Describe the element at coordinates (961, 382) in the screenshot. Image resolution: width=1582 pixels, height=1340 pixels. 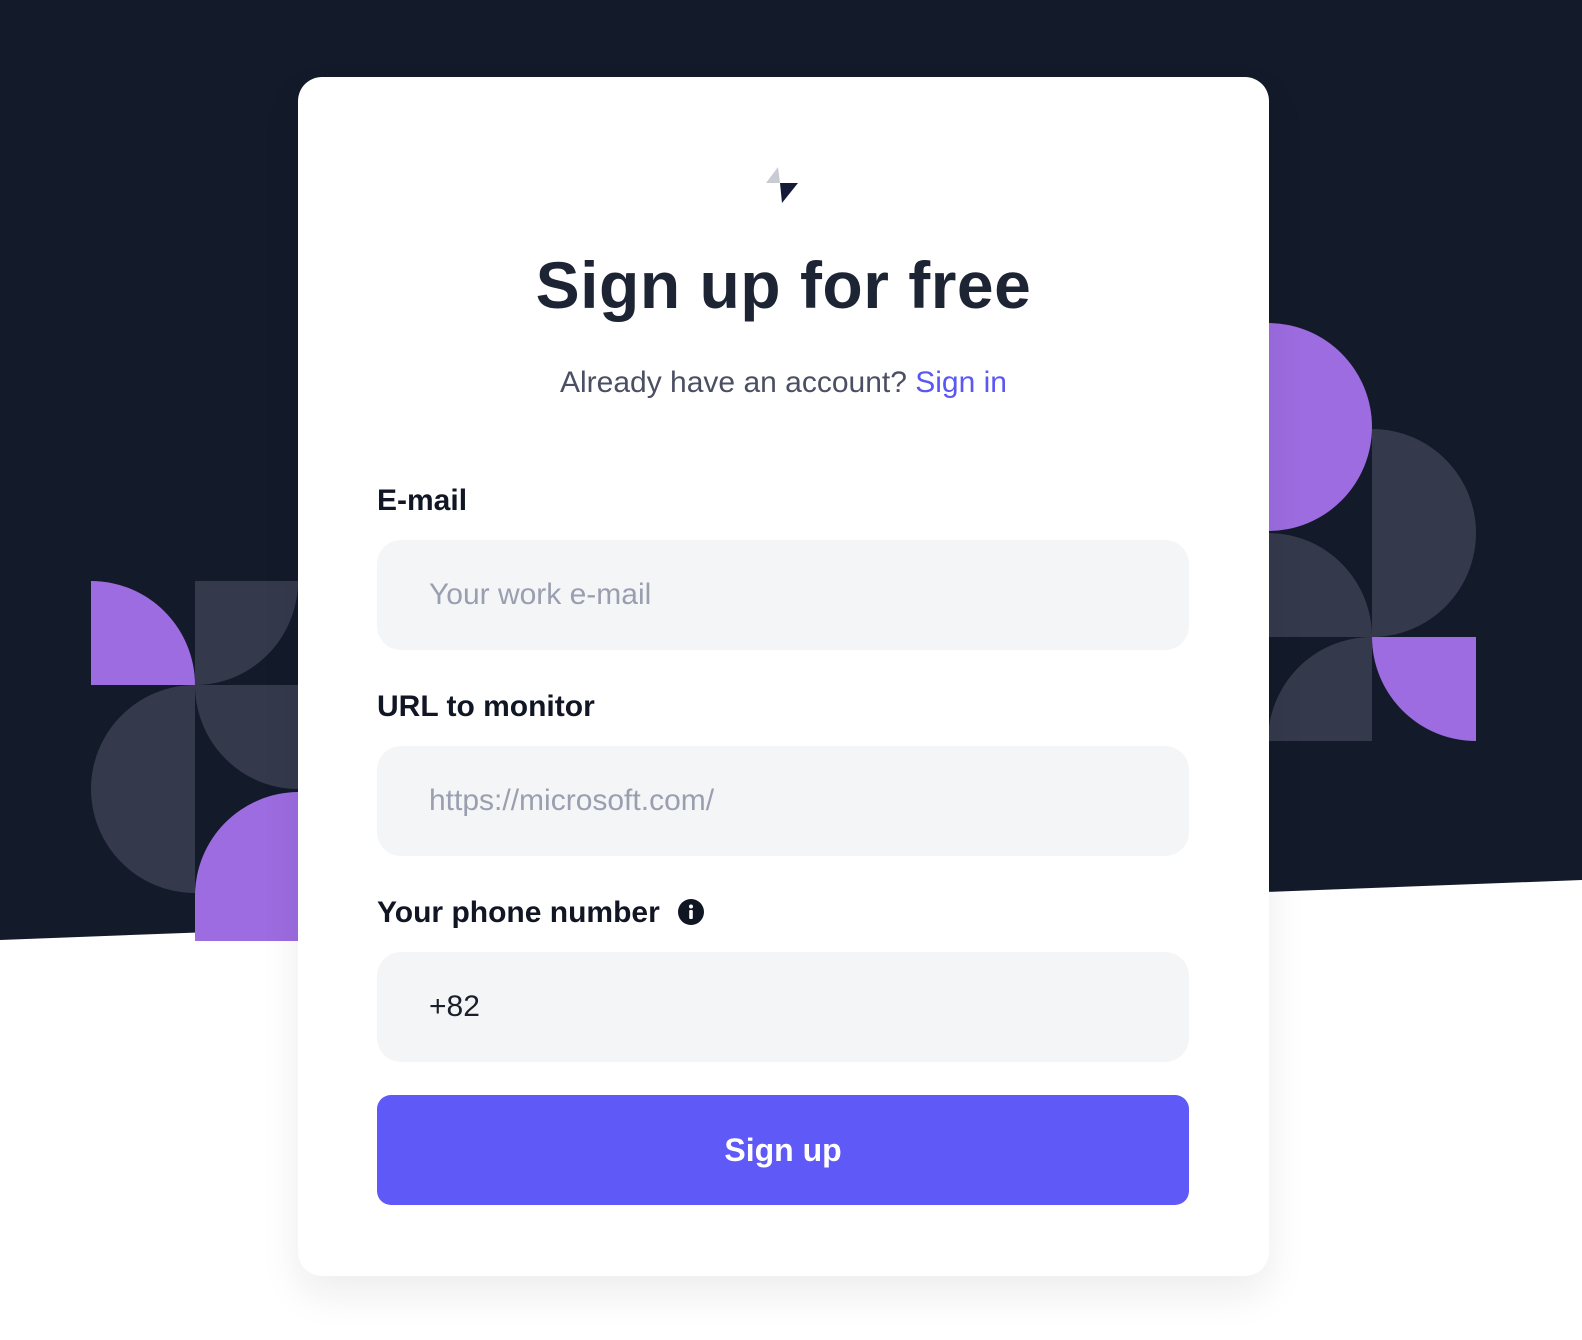
I see `signin-link: Sign in` at that location.